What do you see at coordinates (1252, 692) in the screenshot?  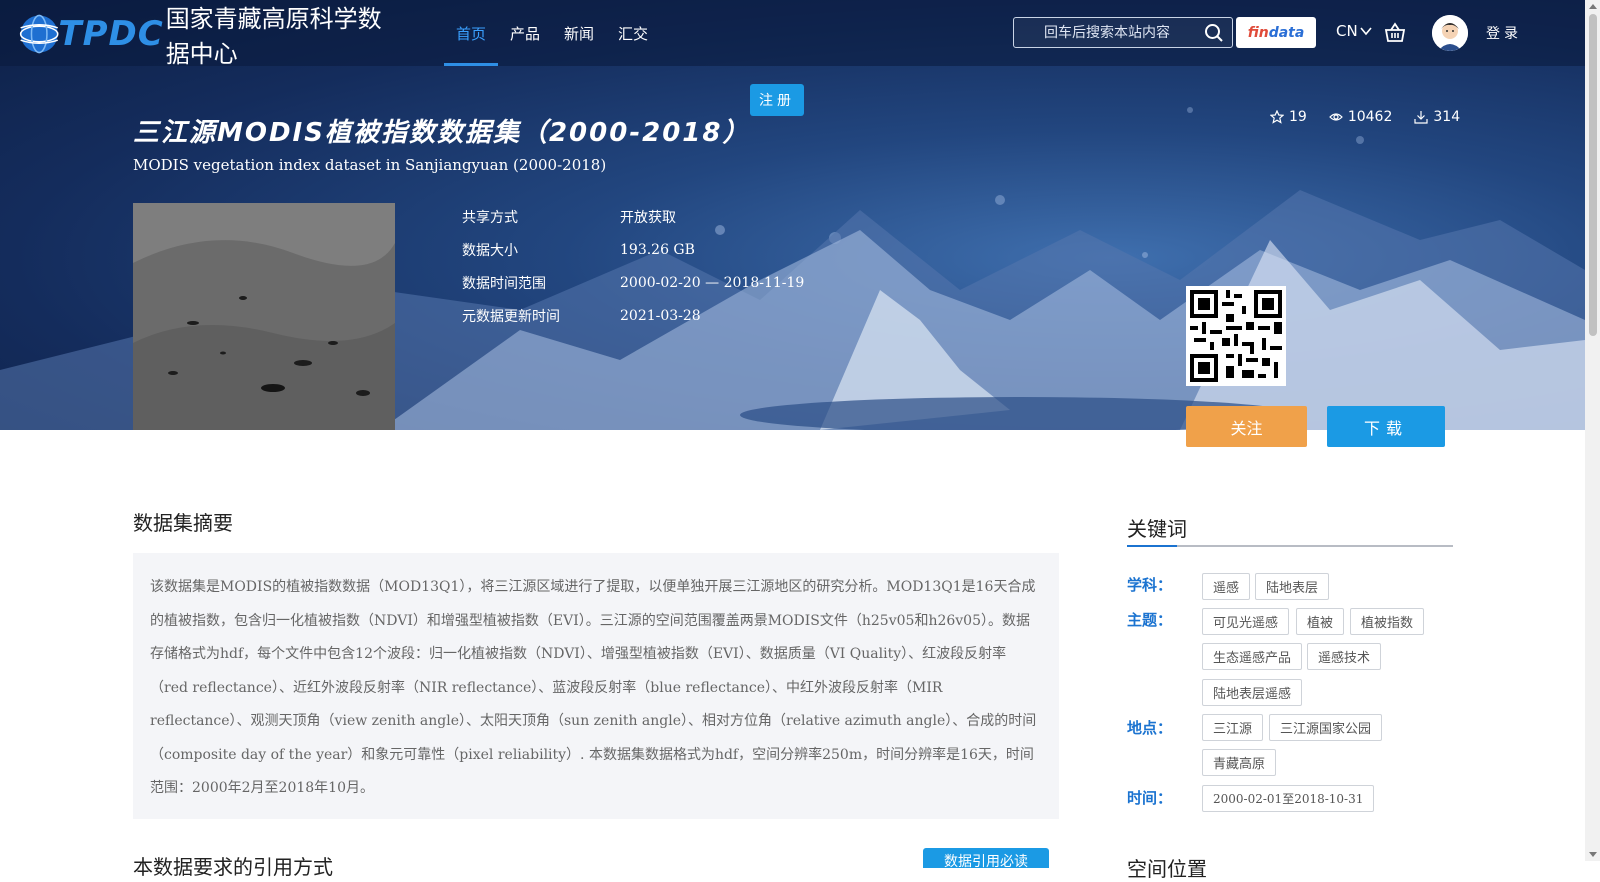 I see `keyword-tag: 陆地表层遥感` at bounding box center [1252, 692].